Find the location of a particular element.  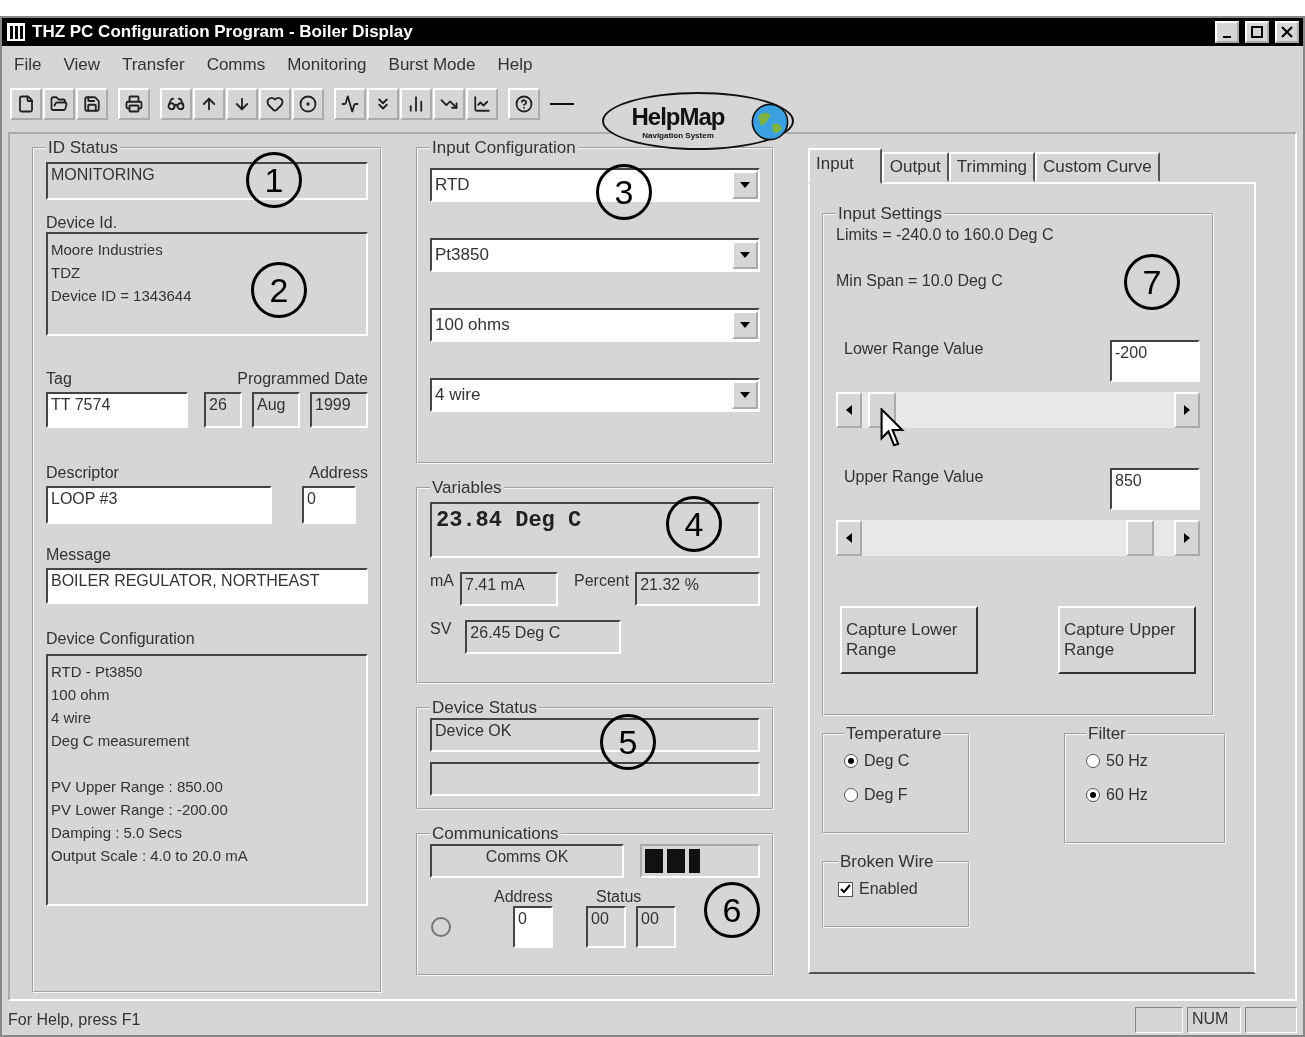

radio-label: Deg C is located at coordinates (887, 761).